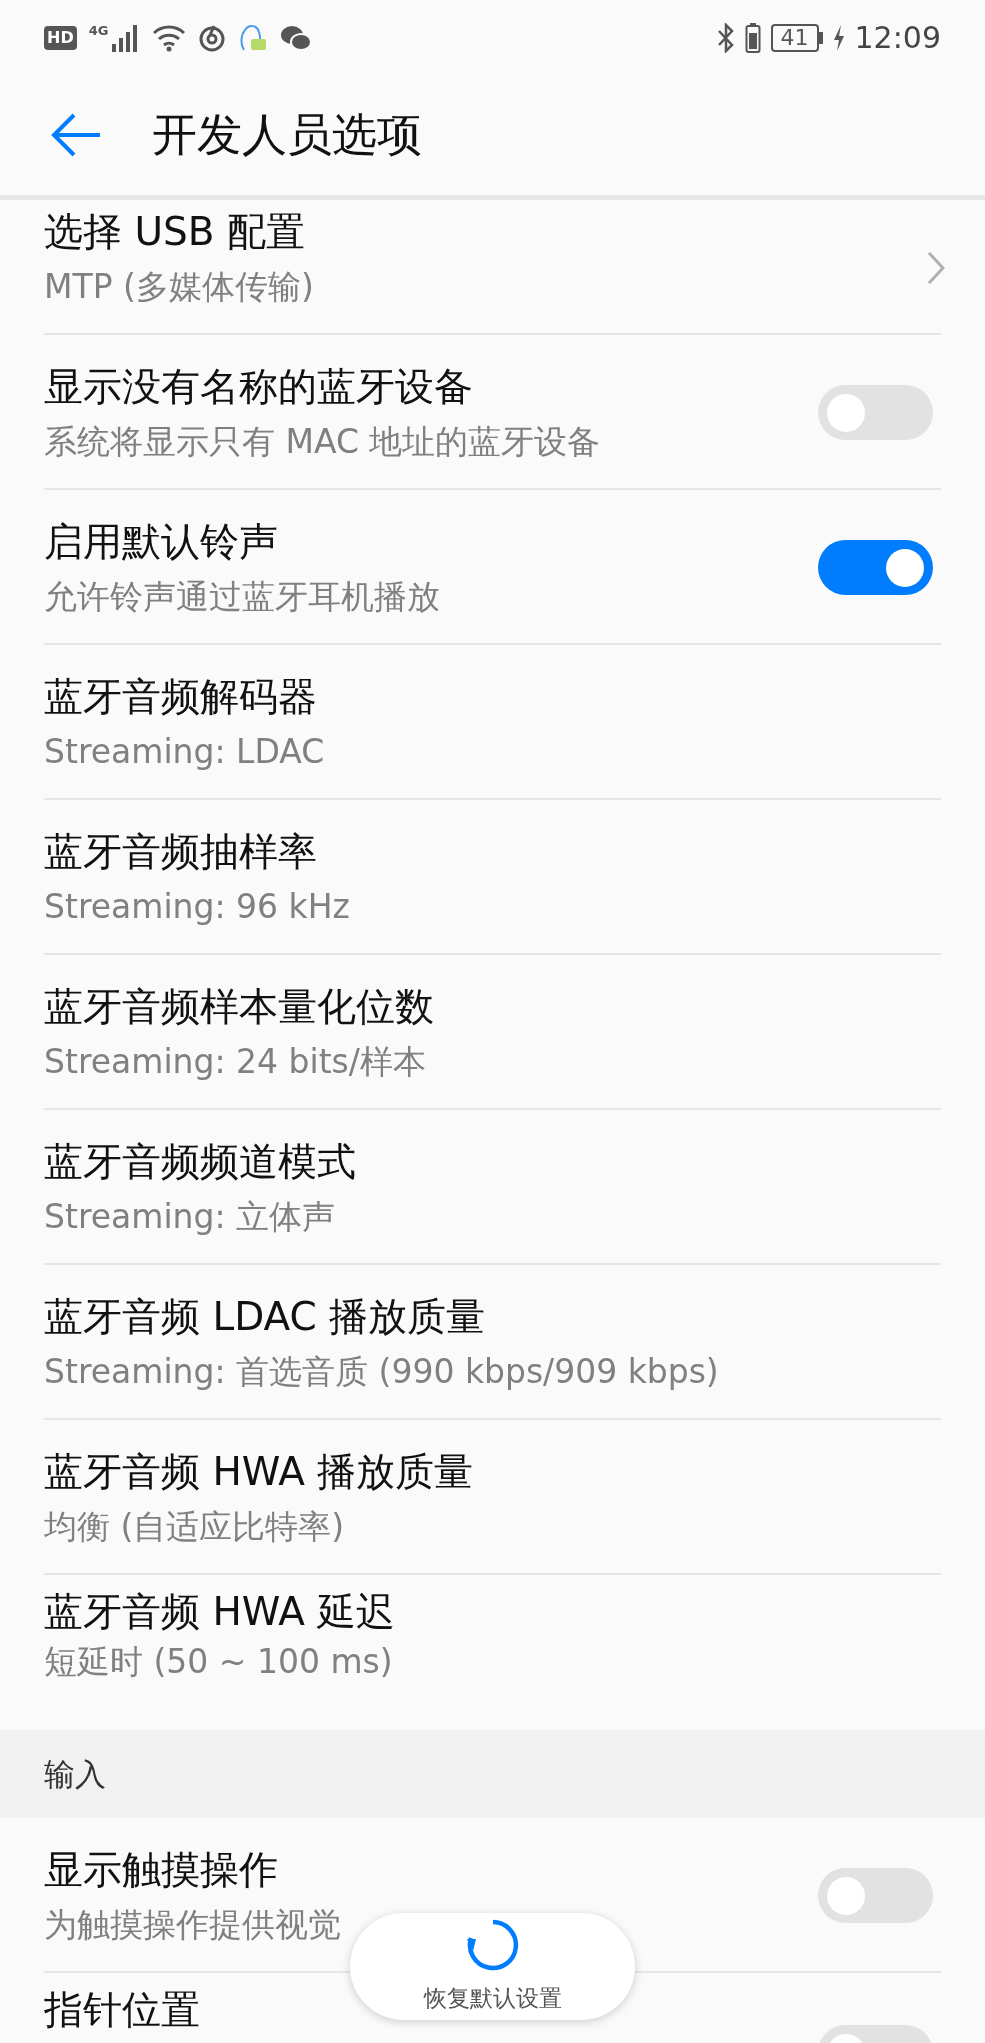  Describe the element at coordinates (161, 1869) in the screenshot. I see `setting-title: 显示触摸操作` at that location.